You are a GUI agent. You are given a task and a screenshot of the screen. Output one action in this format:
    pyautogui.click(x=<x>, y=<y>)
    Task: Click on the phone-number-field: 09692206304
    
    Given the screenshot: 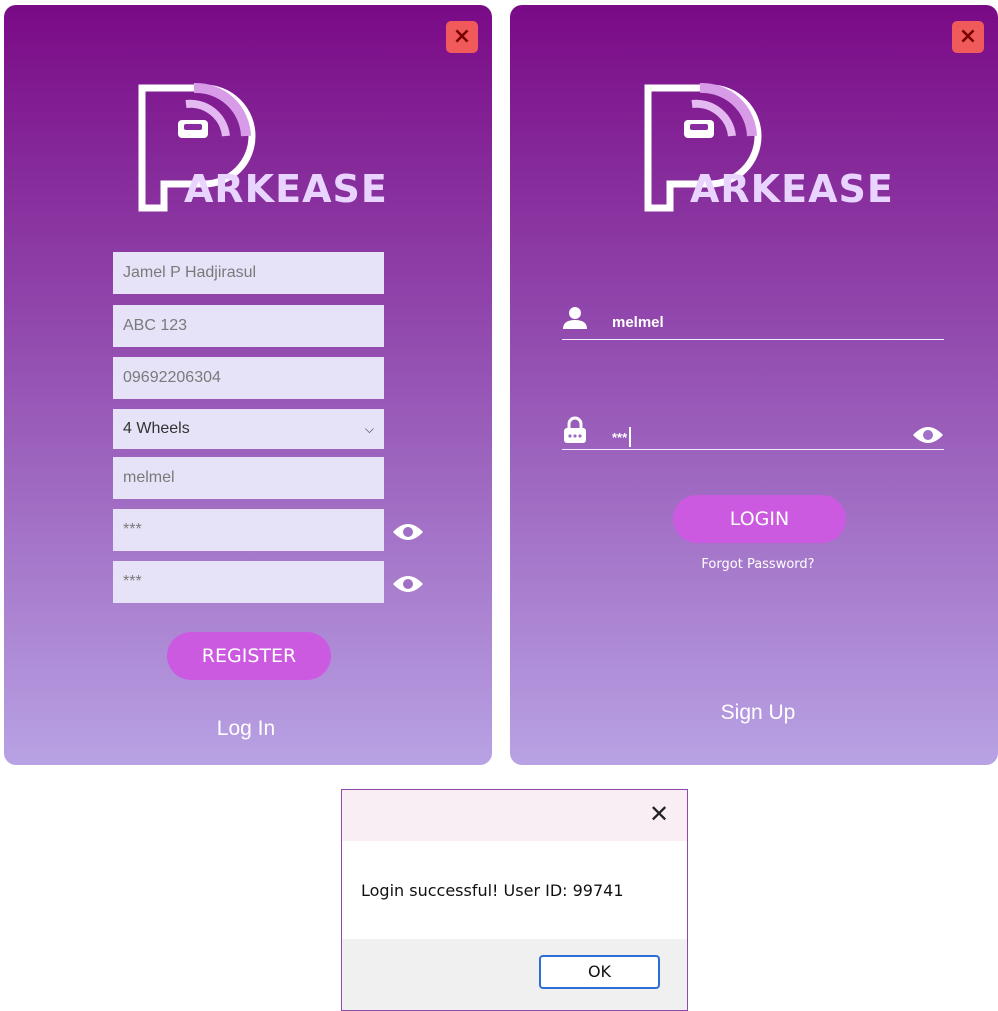 What is the action you would take?
    pyautogui.click(x=248, y=378)
    